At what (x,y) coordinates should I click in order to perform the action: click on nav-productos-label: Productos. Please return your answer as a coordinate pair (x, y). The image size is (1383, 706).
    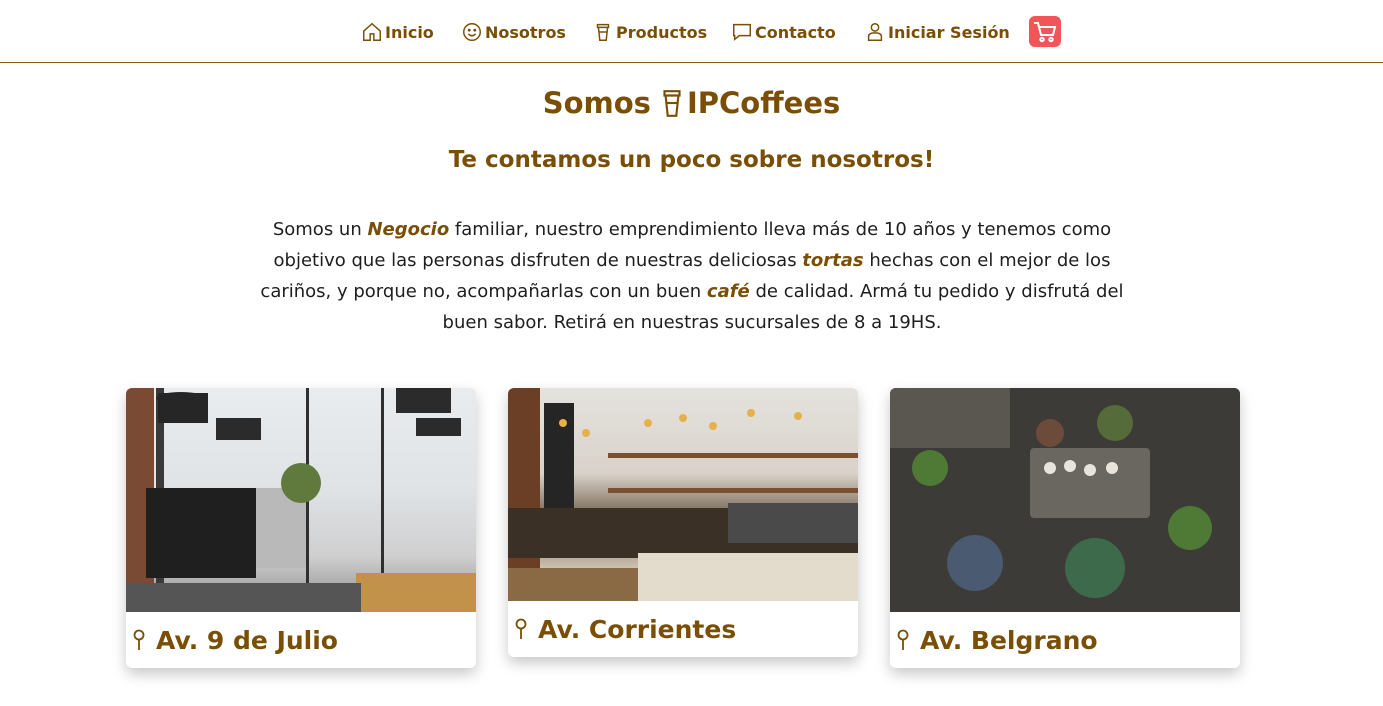
    Looking at the image, I should click on (662, 32).